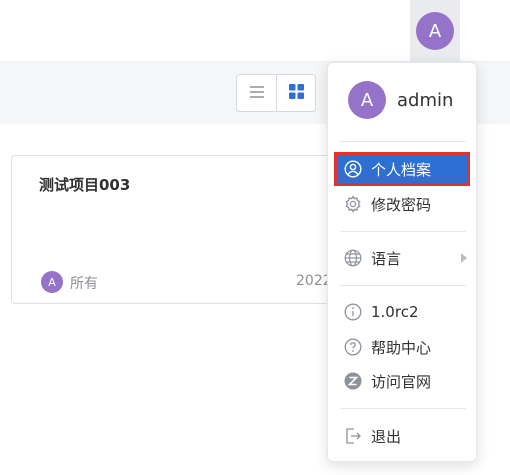 This screenshot has height=475, width=510. I want to click on avatar-initial: A, so click(435, 31).